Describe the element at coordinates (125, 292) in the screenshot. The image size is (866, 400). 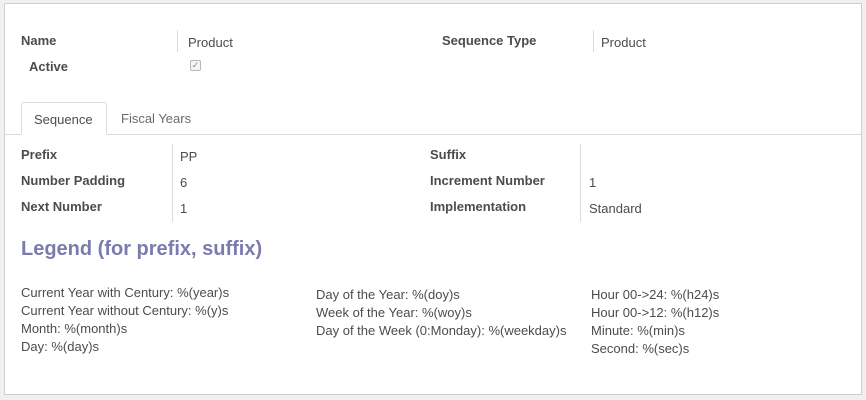
I see `legend-item: Current Year with Century: %(year)s` at that location.